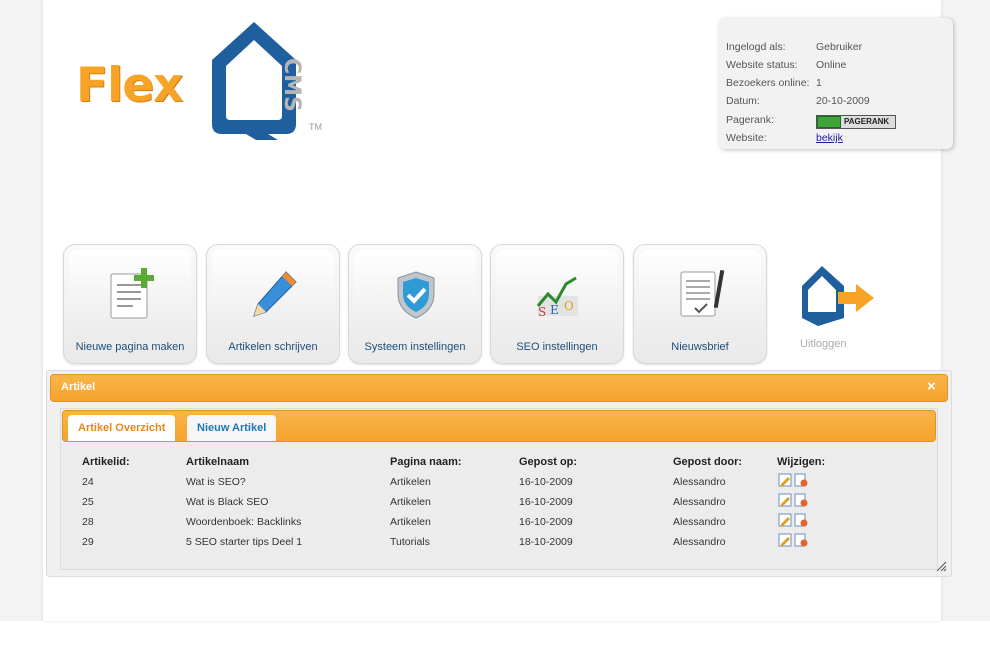  I want to click on tab-article-overview: Artikel Overzicht, so click(122, 428).